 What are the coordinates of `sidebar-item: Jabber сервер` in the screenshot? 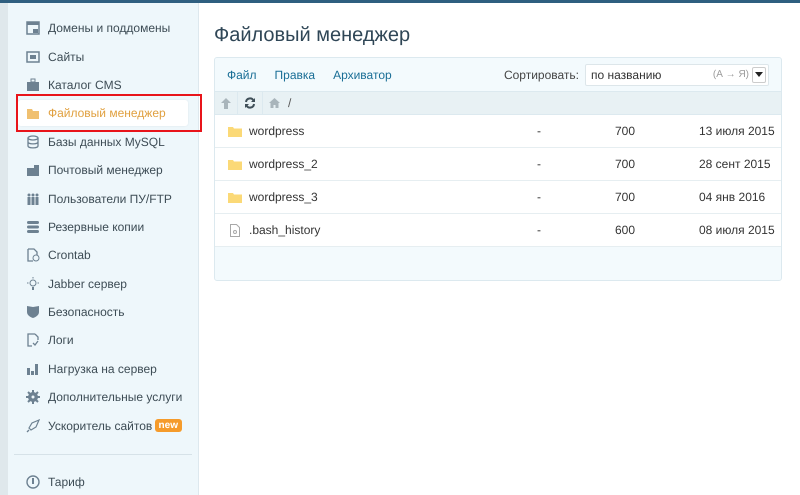 It's located at (103, 283).